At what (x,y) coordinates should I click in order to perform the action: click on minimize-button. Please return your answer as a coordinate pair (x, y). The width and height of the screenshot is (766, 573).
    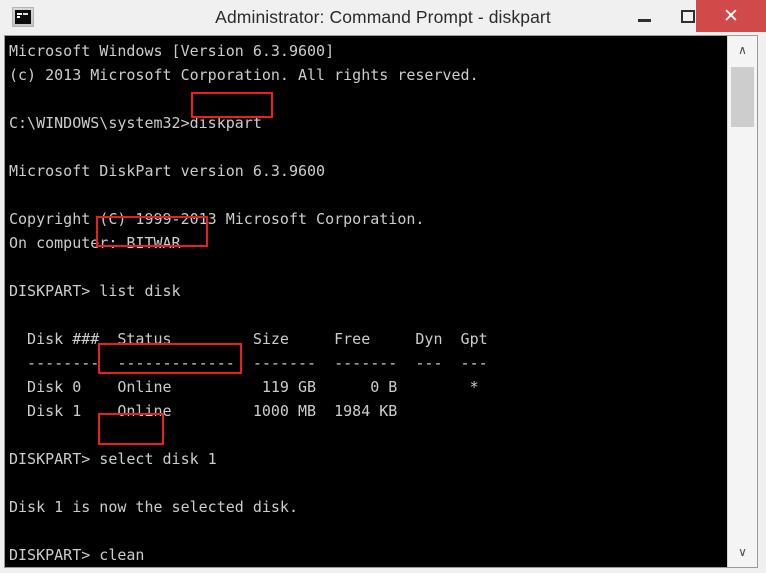
    Looking at the image, I should click on (644, 16).